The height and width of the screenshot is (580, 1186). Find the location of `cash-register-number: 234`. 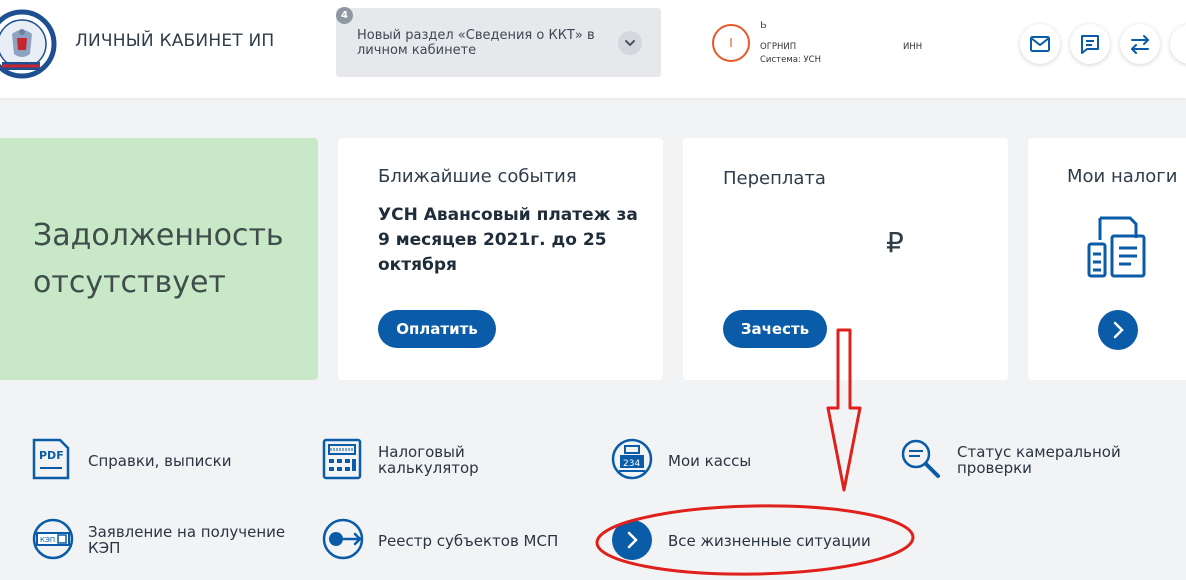

cash-register-number: 234 is located at coordinates (631, 464).